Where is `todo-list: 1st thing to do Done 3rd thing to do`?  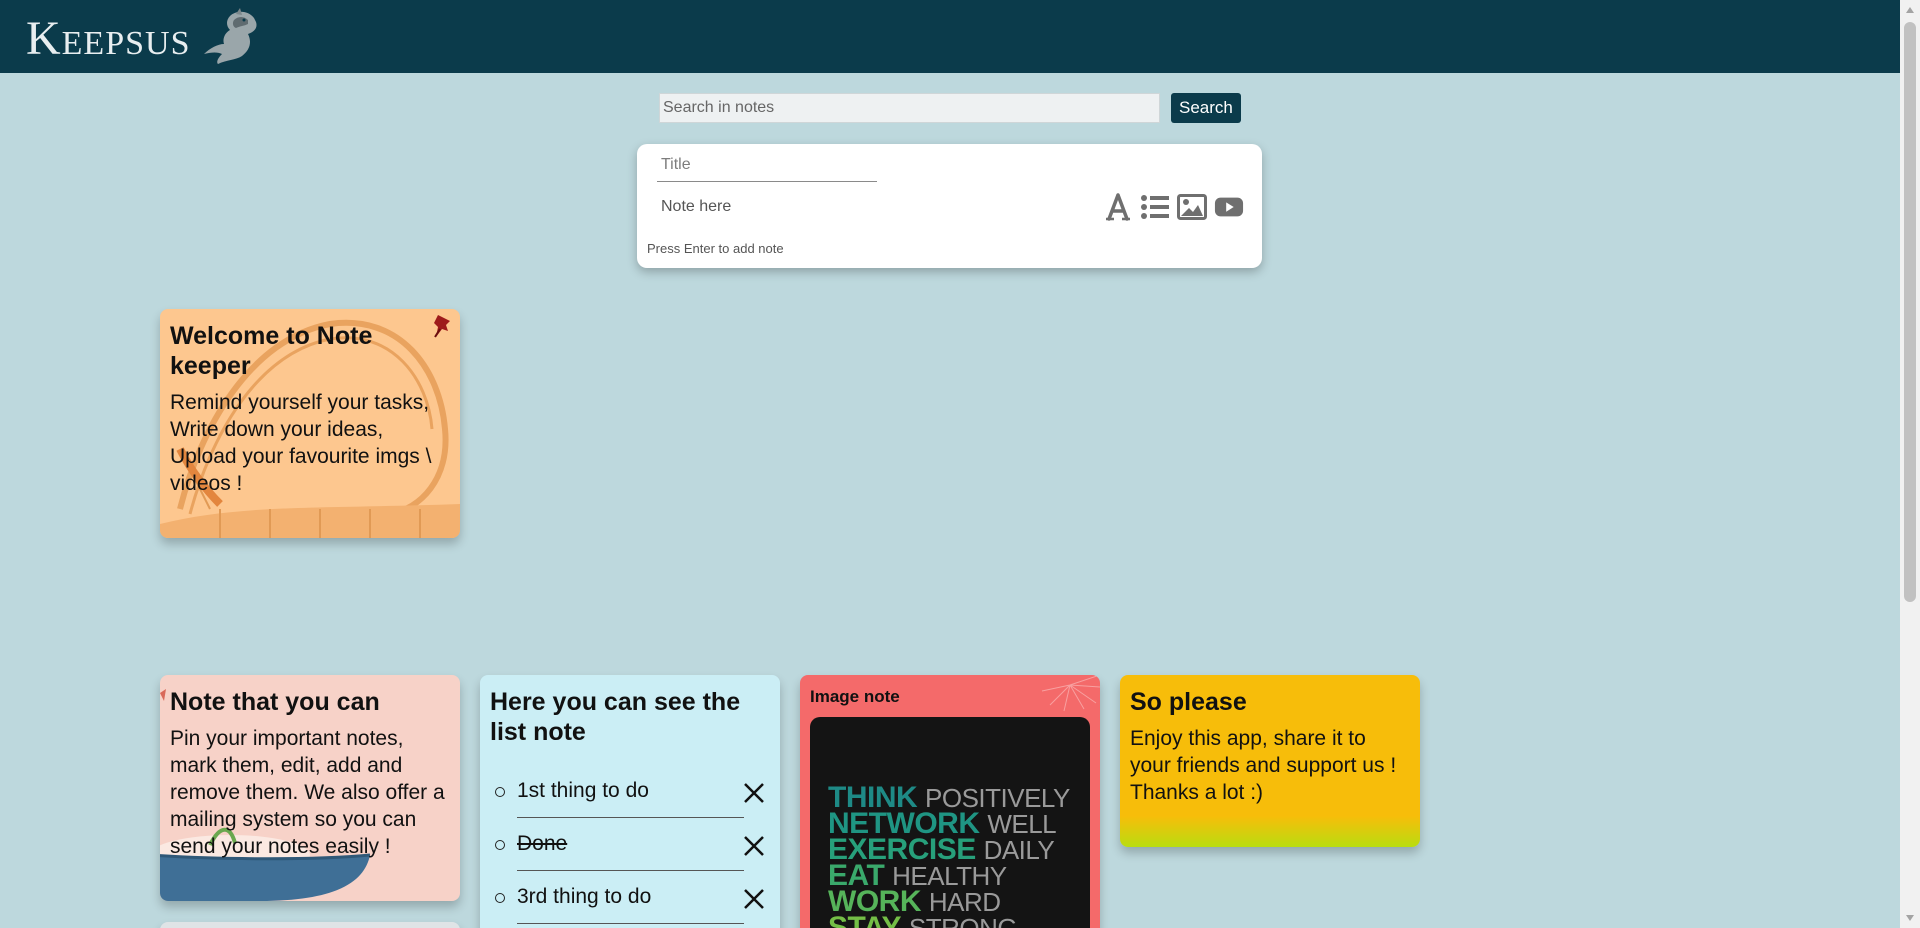 todo-list: 1st thing to do Done 3rd thing to do is located at coordinates (630, 835).